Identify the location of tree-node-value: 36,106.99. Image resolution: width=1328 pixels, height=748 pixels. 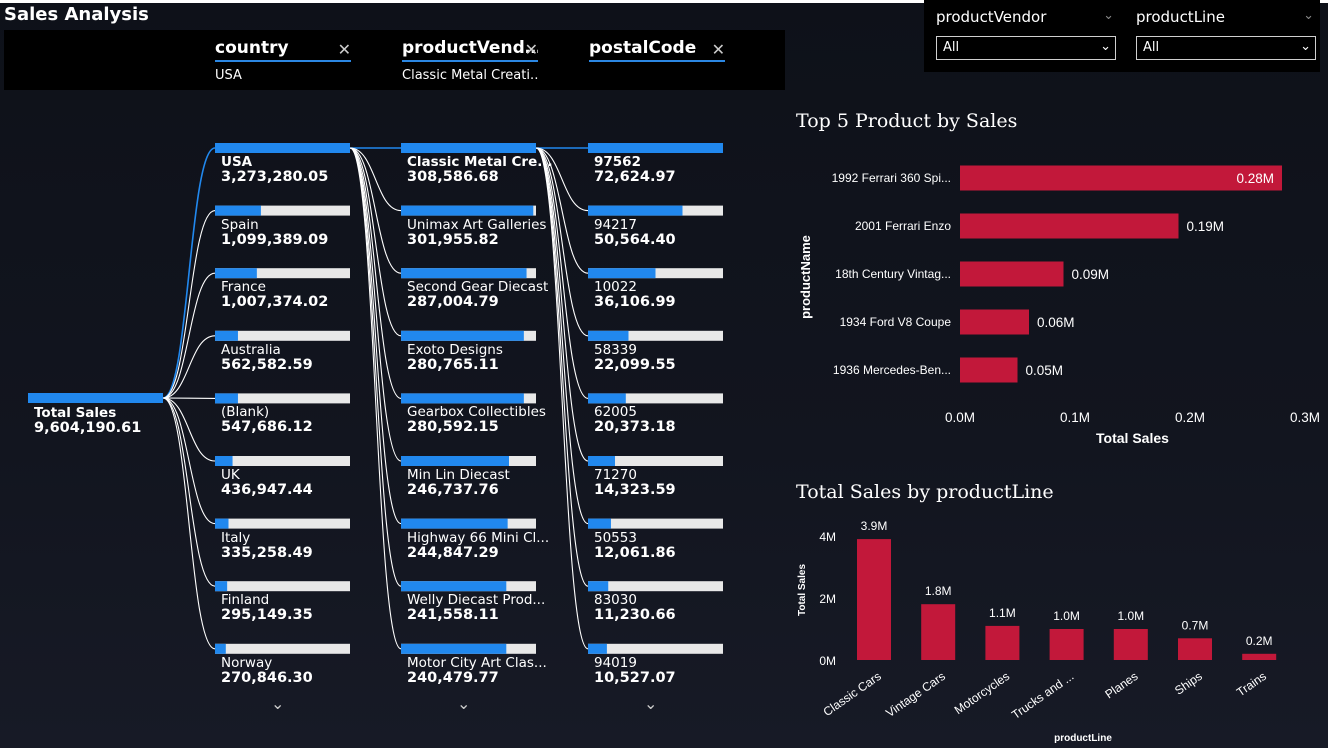
(635, 302).